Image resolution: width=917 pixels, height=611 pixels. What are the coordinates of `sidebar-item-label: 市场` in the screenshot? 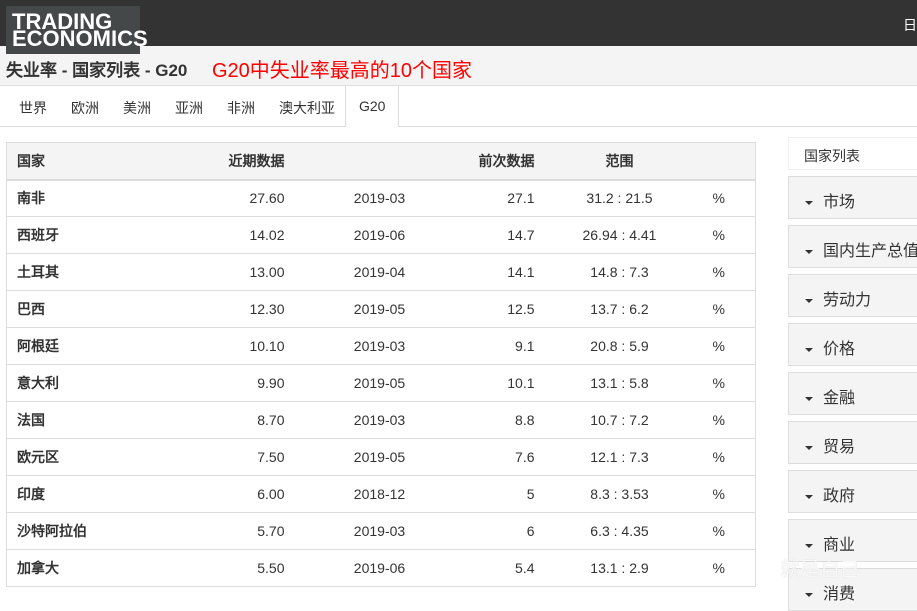 It's located at (839, 202).